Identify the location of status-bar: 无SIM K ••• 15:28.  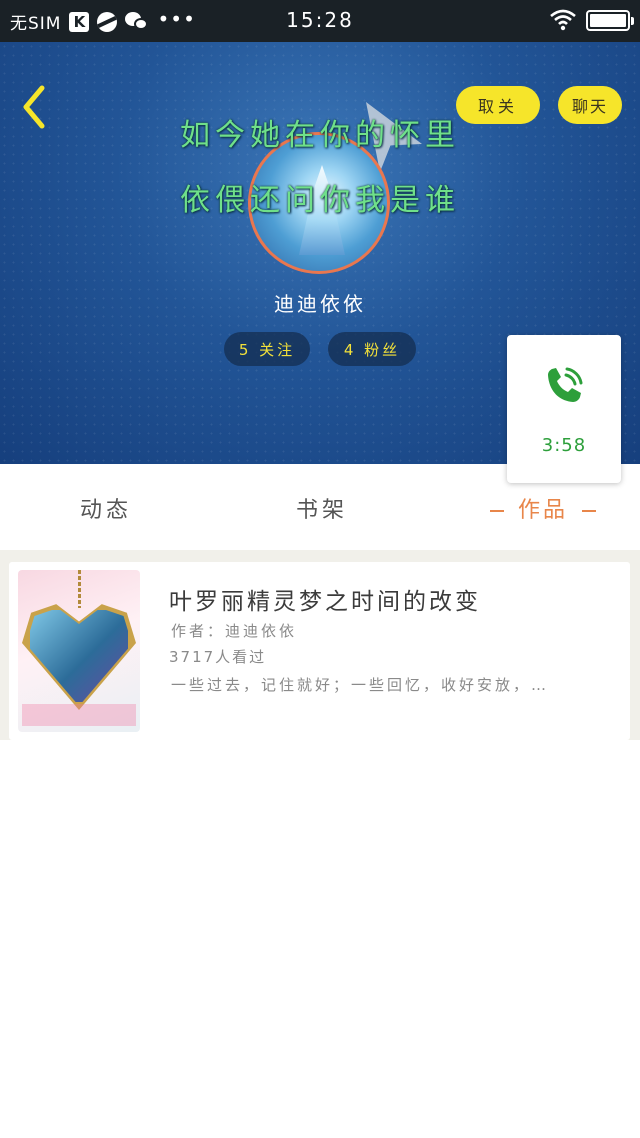
(320, 21).